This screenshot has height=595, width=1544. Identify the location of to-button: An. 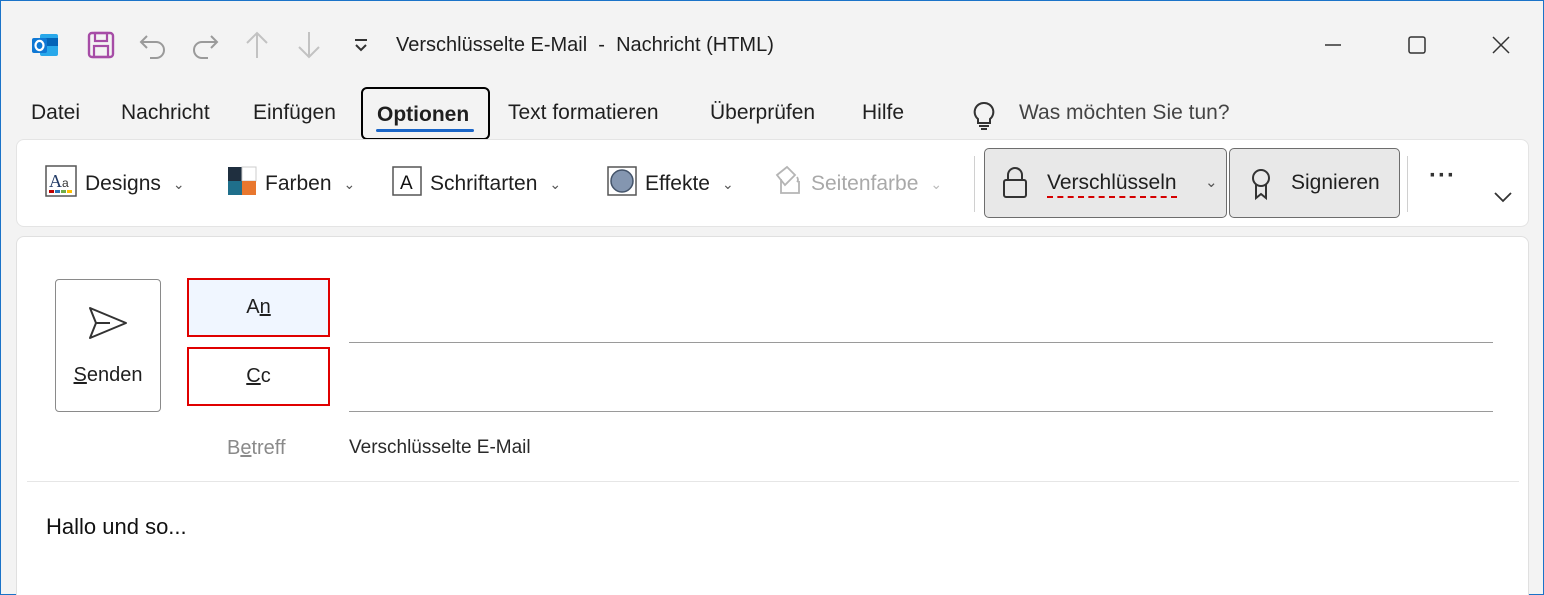
(258, 307).